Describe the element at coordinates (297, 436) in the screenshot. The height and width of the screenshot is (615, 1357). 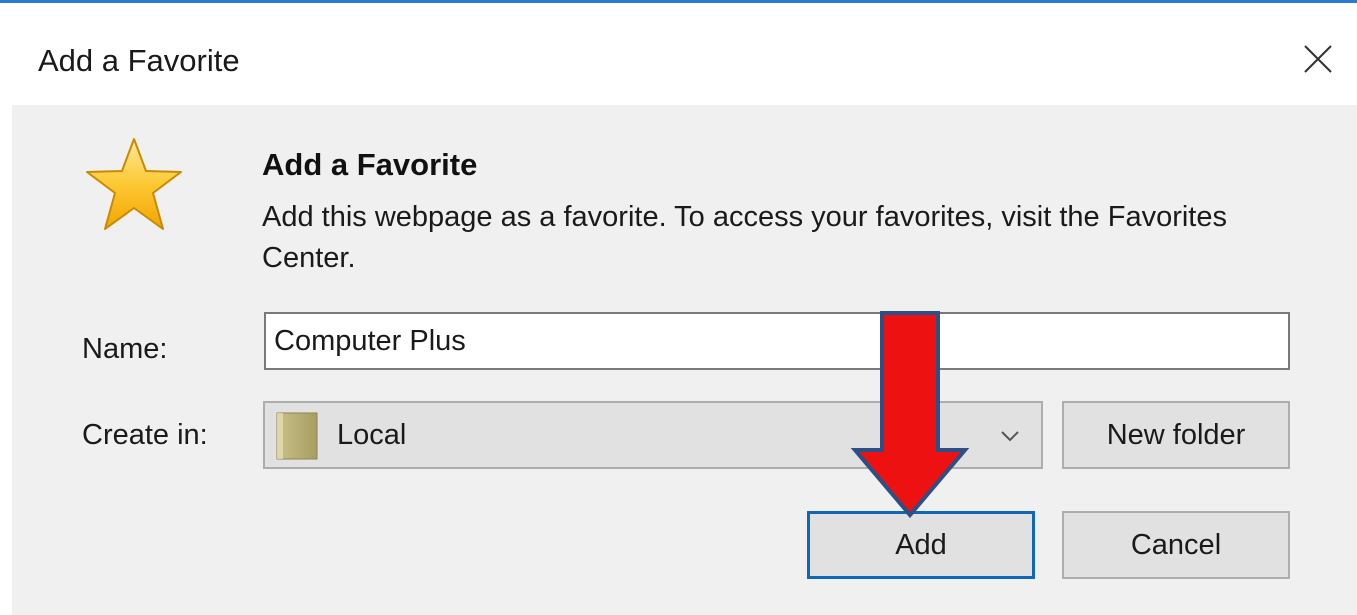
I see `folder-icon` at that location.